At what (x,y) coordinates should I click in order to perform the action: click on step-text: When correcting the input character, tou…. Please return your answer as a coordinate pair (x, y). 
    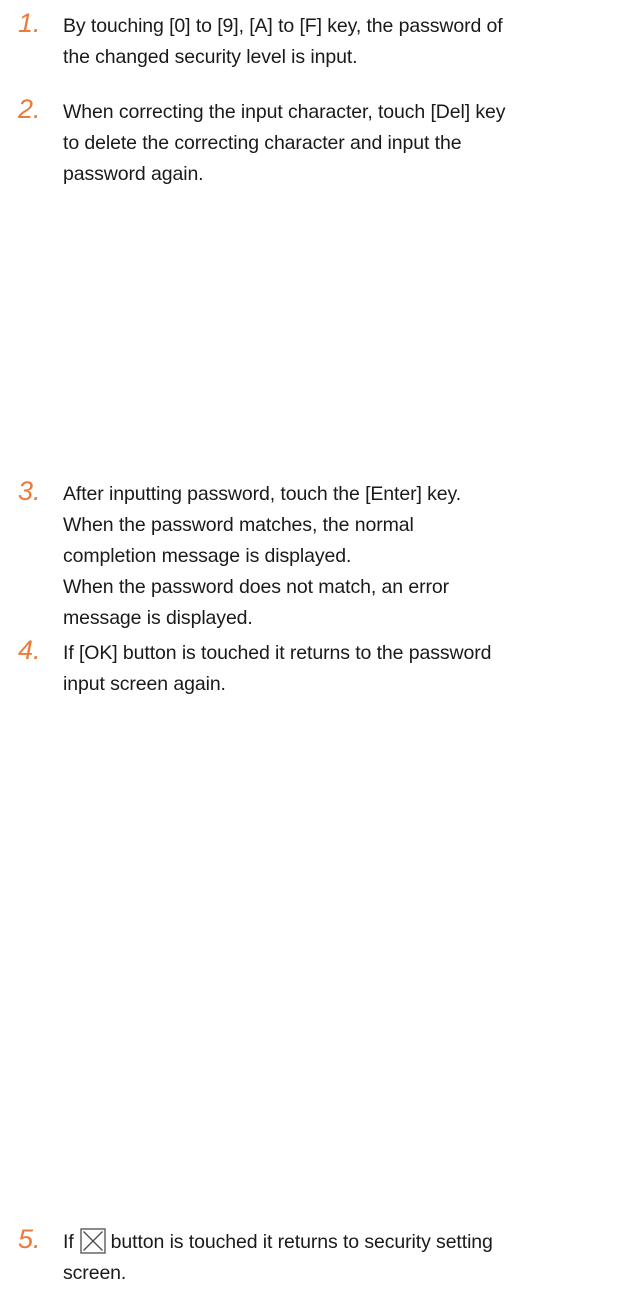
    Looking at the image, I should click on (336, 143).